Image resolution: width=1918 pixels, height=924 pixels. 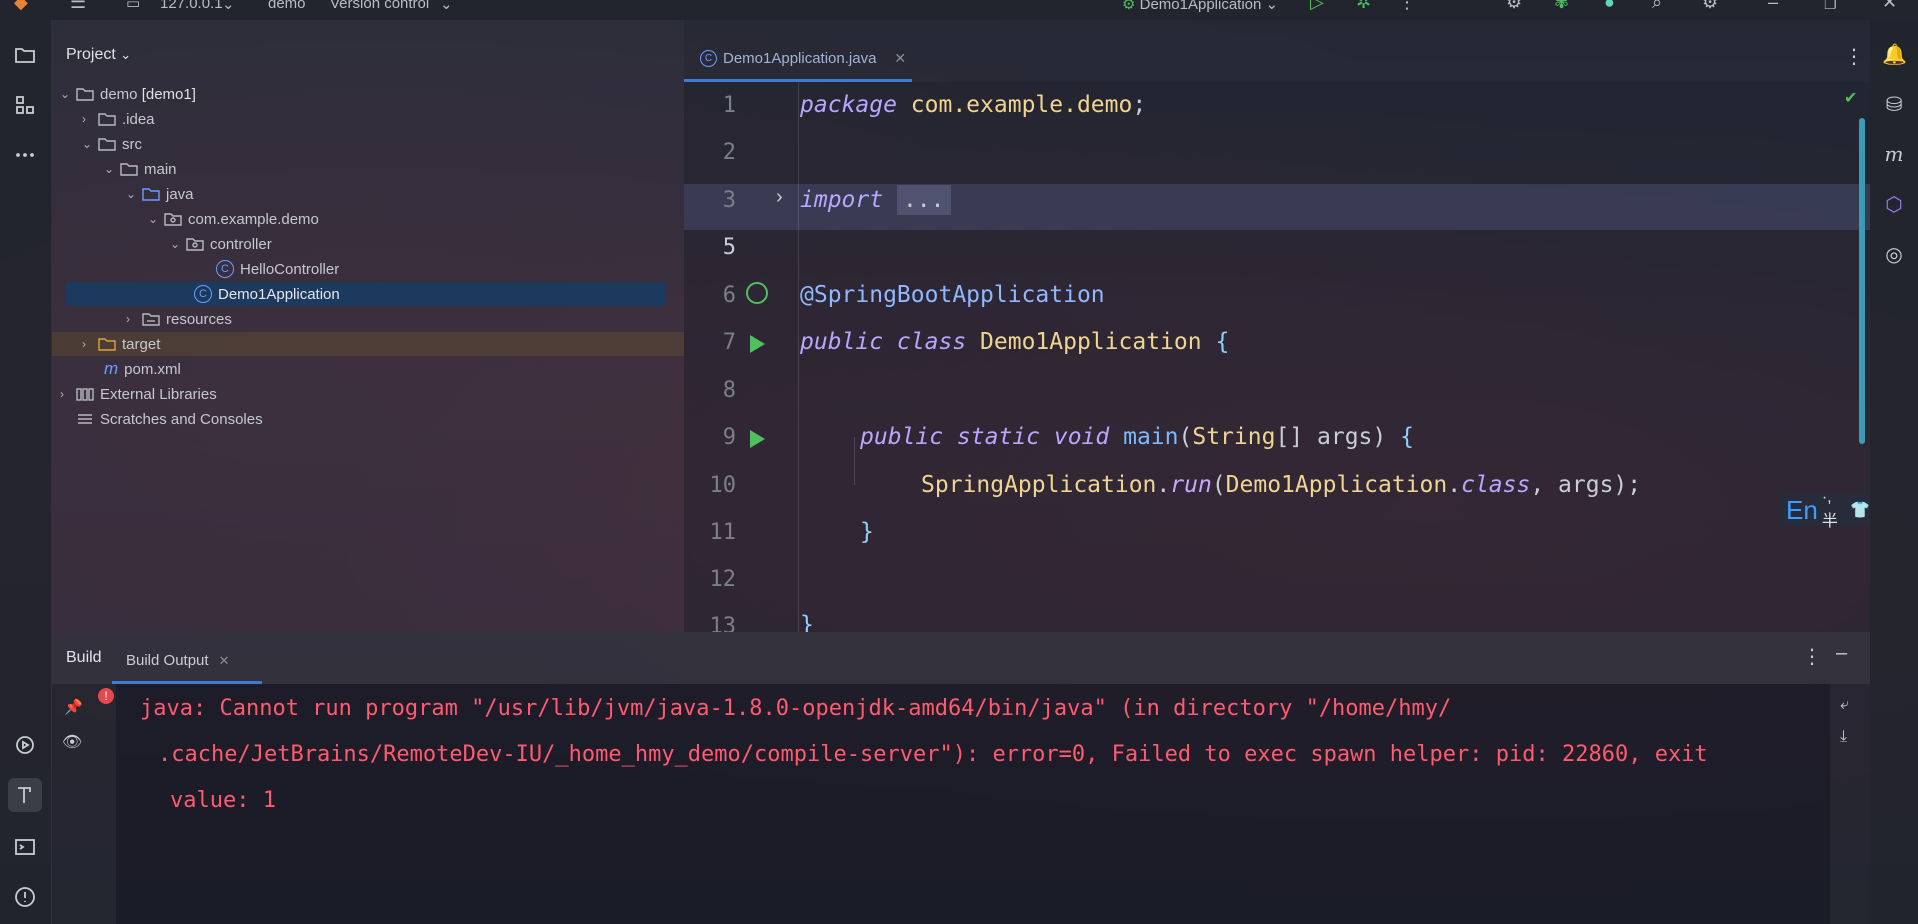 What do you see at coordinates (1843, 737) in the screenshot?
I see `scroll-to-end-icon: ⤓` at bounding box center [1843, 737].